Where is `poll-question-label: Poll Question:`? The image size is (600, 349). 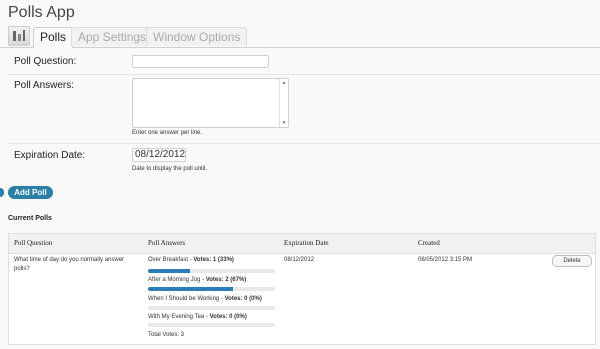 poll-question-label: Poll Question: is located at coordinates (45, 61).